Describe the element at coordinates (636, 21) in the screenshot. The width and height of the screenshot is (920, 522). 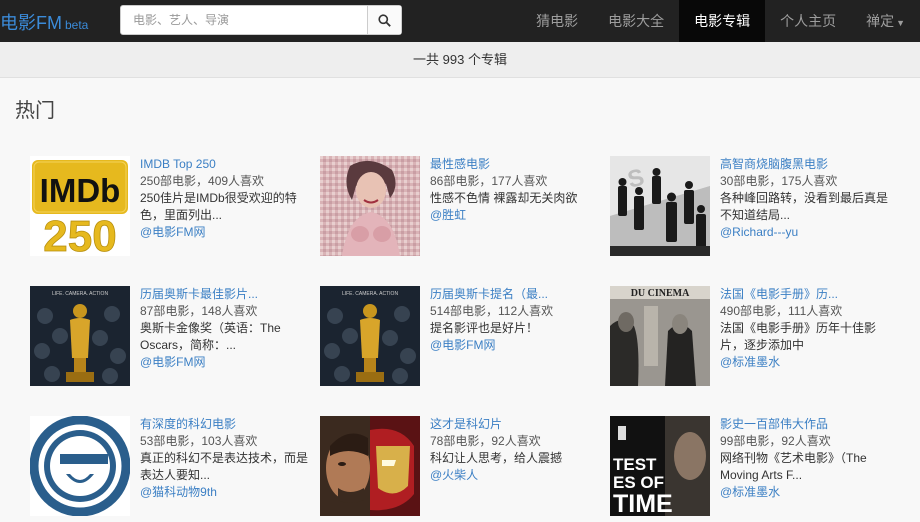
I see `nav-all-movies: 电影大全` at that location.